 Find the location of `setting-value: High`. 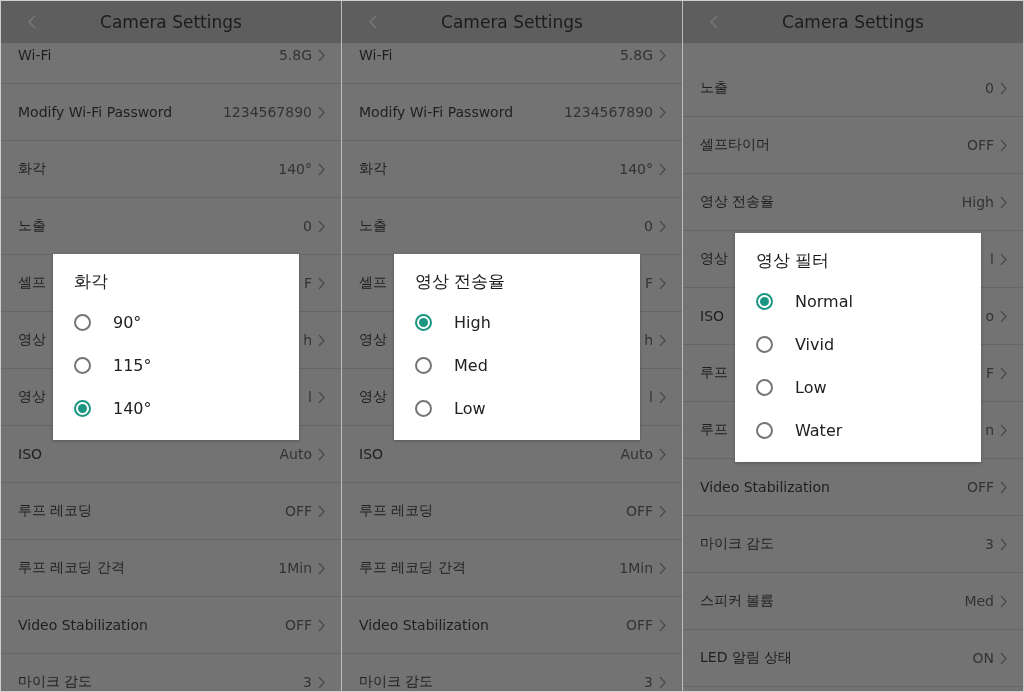

setting-value: High is located at coordinates (977, 202).